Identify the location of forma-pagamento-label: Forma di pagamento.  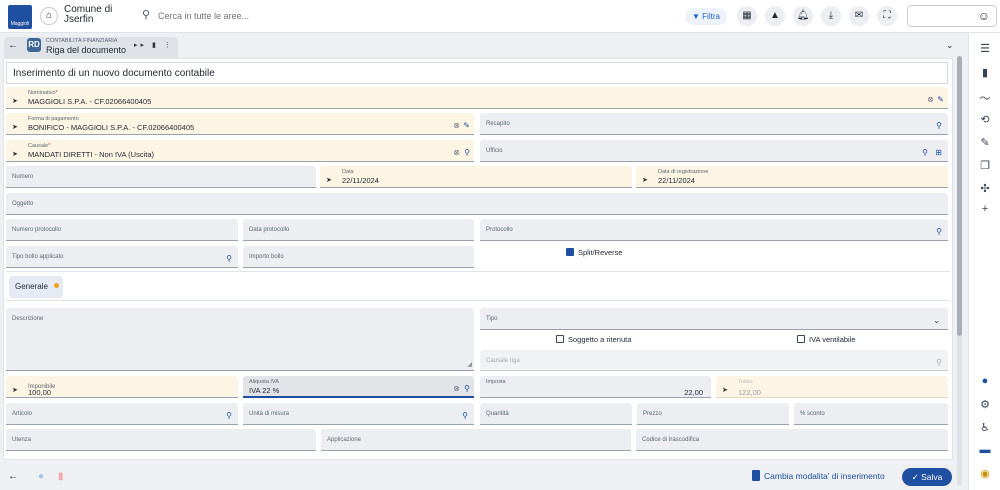
(53, 119).